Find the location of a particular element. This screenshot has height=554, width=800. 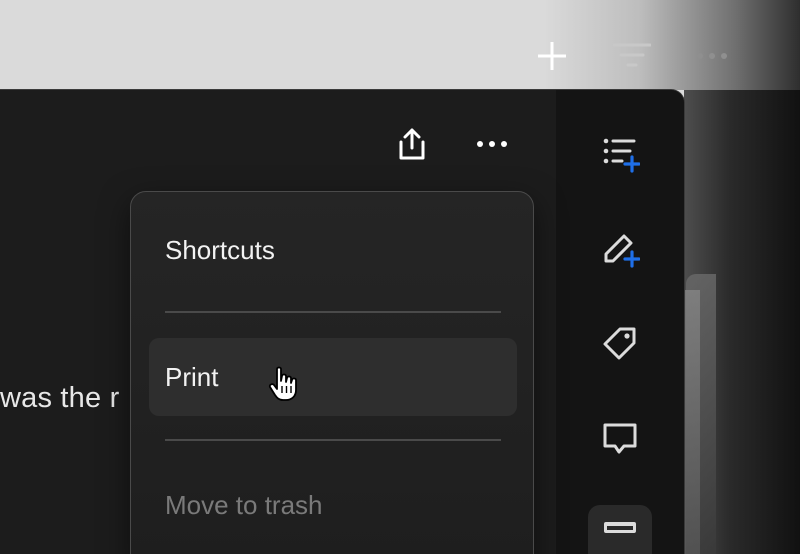

plus-icon-glyph is located at coordinates (552, 56).